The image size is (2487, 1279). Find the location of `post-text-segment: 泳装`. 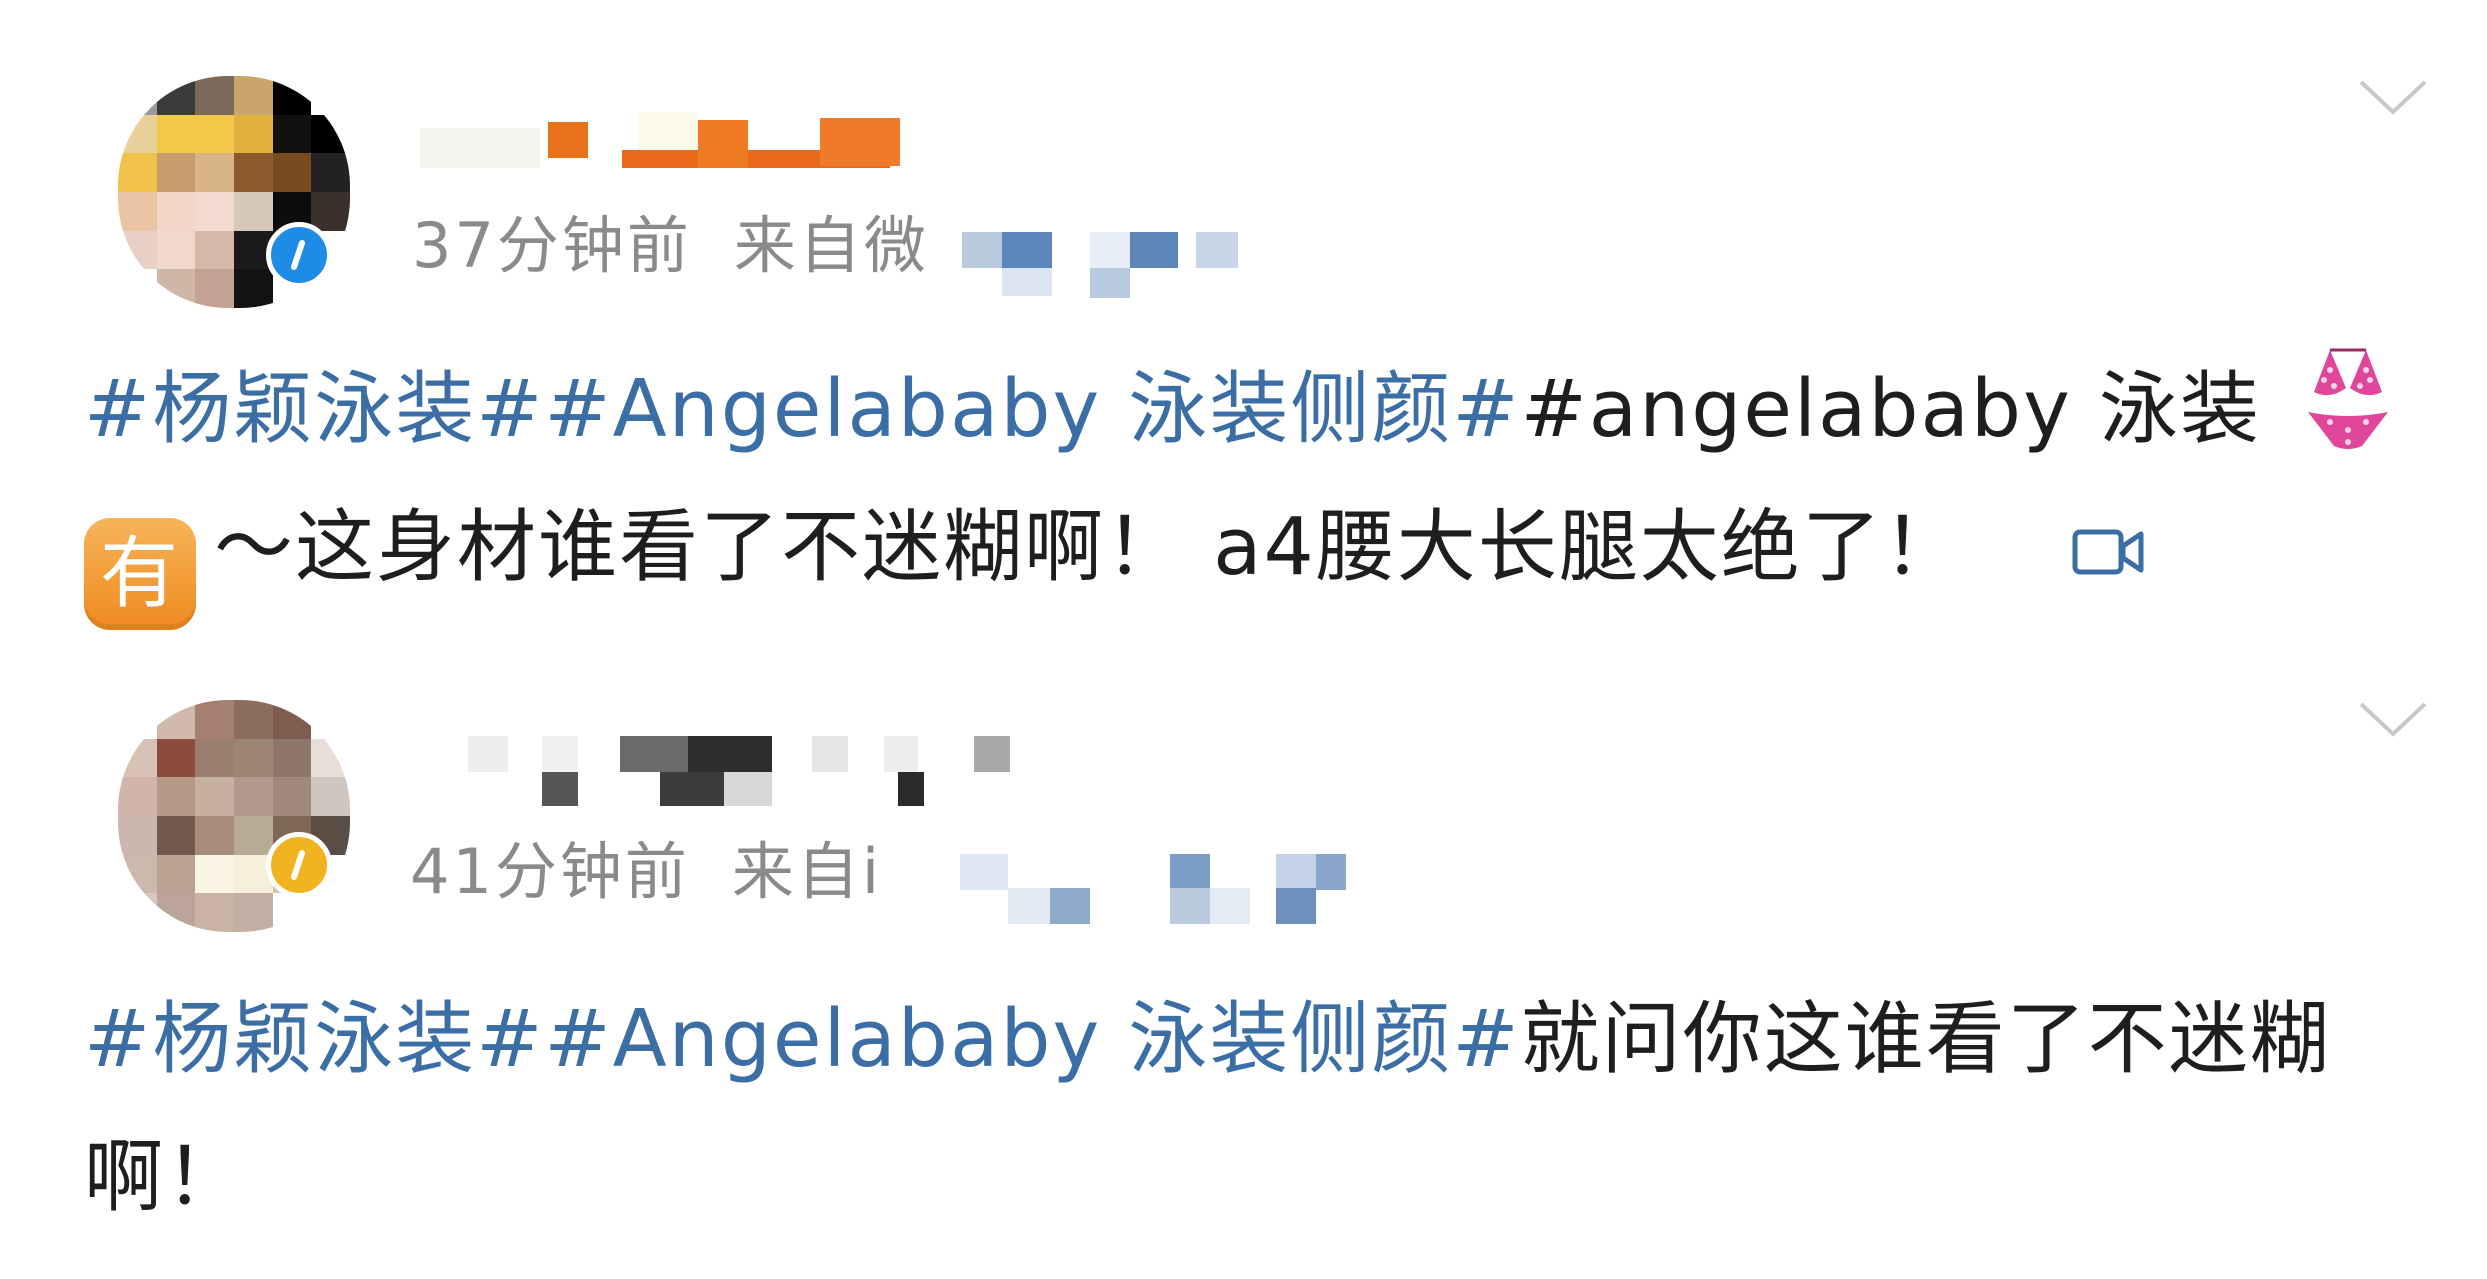

post-text-segment: 泳装 is located at coordinates (2166, 409).